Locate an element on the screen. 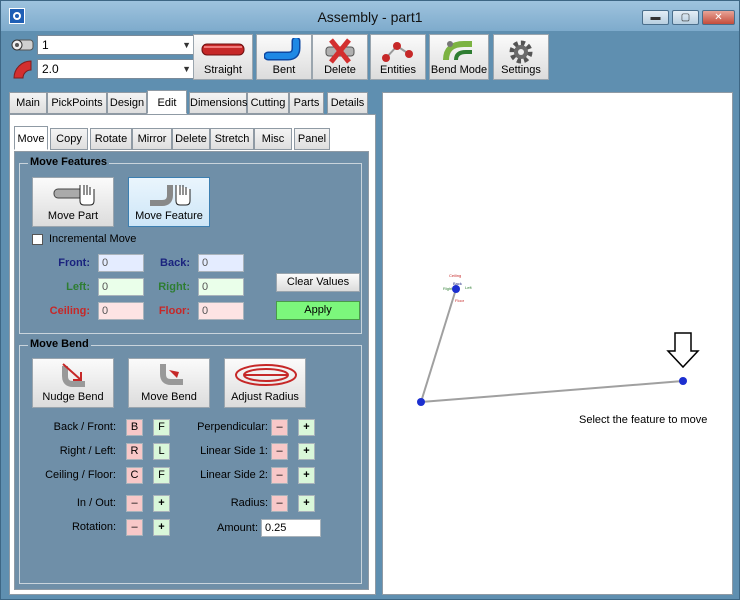 This screenshot has height=600, width=740. adjust-radius-label: Adjust Radius is located at coordinates (265, 397).